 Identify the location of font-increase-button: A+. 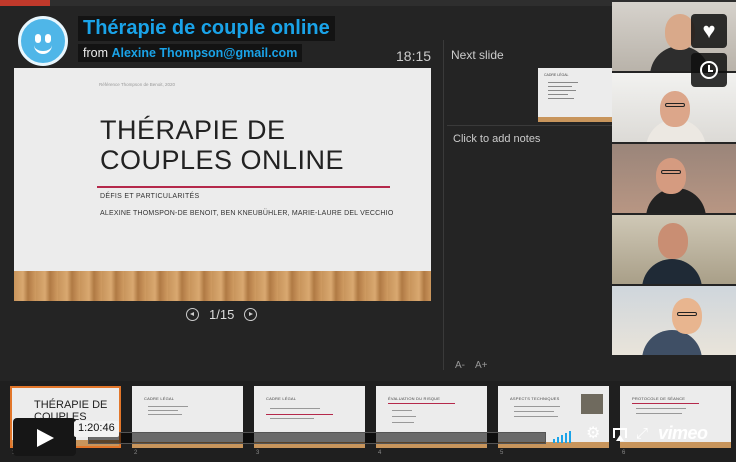
(481, 365).